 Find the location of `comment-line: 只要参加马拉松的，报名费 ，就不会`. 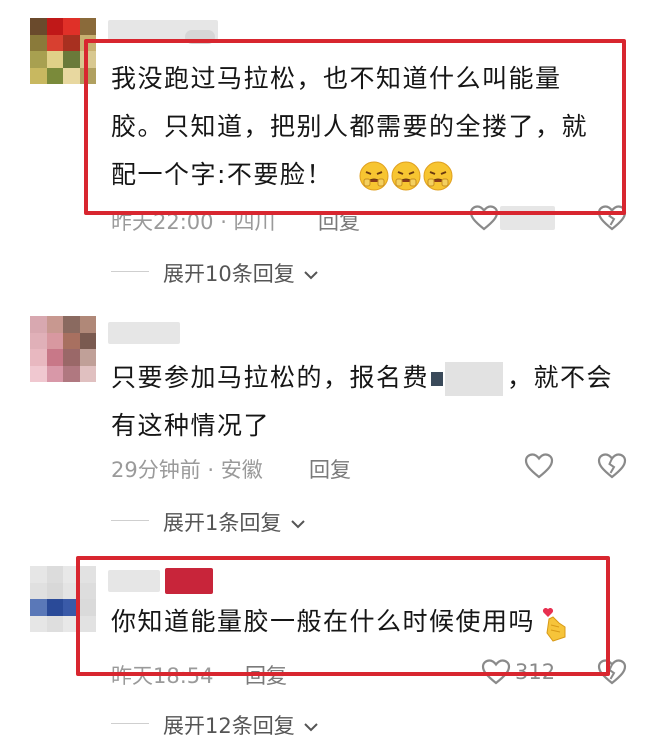

comment-line: 只要参加马拉松的，报名费 ，就不会 is located at coordinates (371, 378).